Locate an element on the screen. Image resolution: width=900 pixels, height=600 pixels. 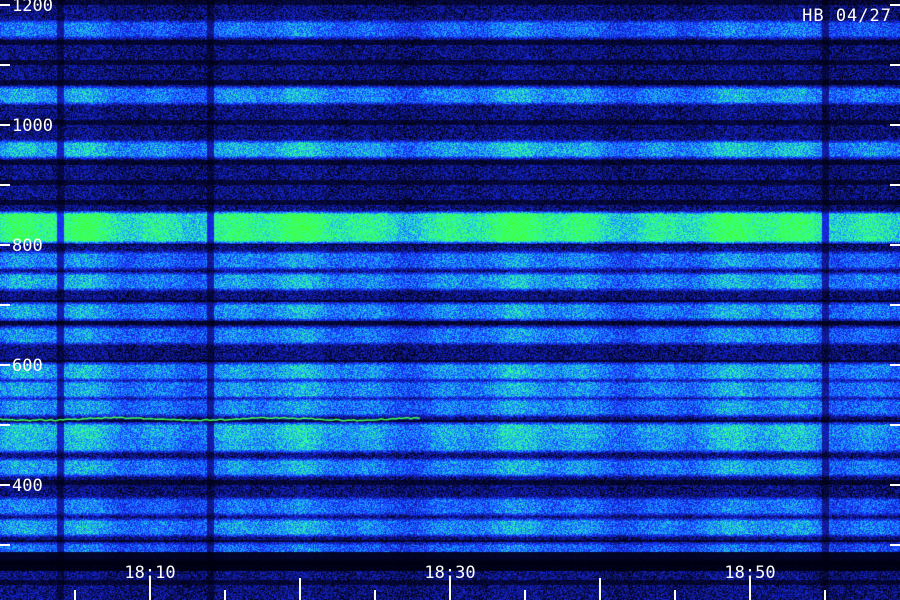
station-date-label: HB 04/27 is located at coordinates (847, 16).